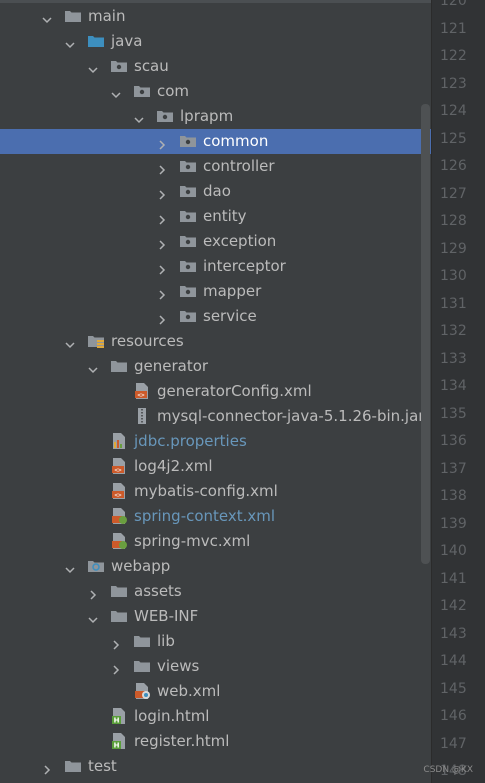  What do you see at coordinates (453, 633) in the screenshot?
I see `line-number: 143` at bounding box center [453, 633].